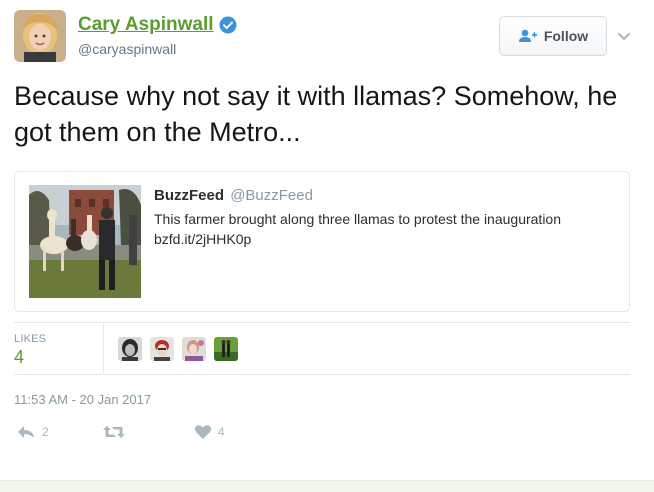 Image resolution: width=654 pixels, height=492 pixels. What do you see at coordinates (114, 432) in the screenshot?
I see `retweet-icon` at bounding box center [114, 432].